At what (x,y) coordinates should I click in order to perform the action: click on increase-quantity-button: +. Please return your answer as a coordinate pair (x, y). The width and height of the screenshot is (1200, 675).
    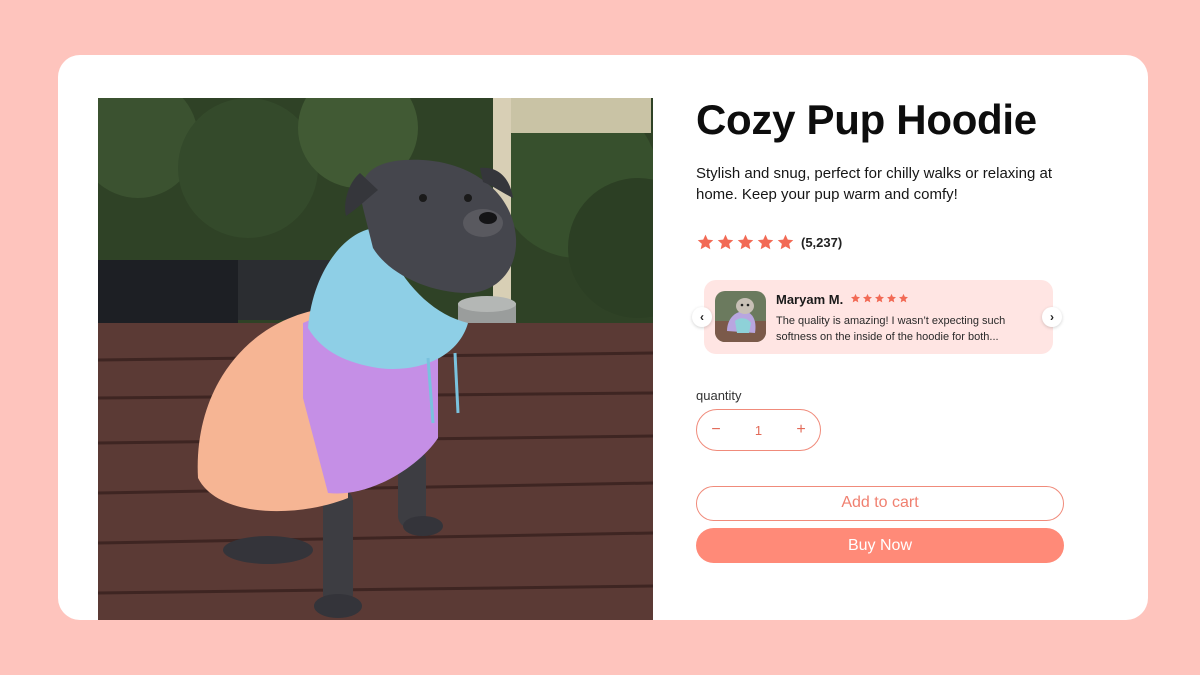
    Looking at the image, I should click on (801, 430).